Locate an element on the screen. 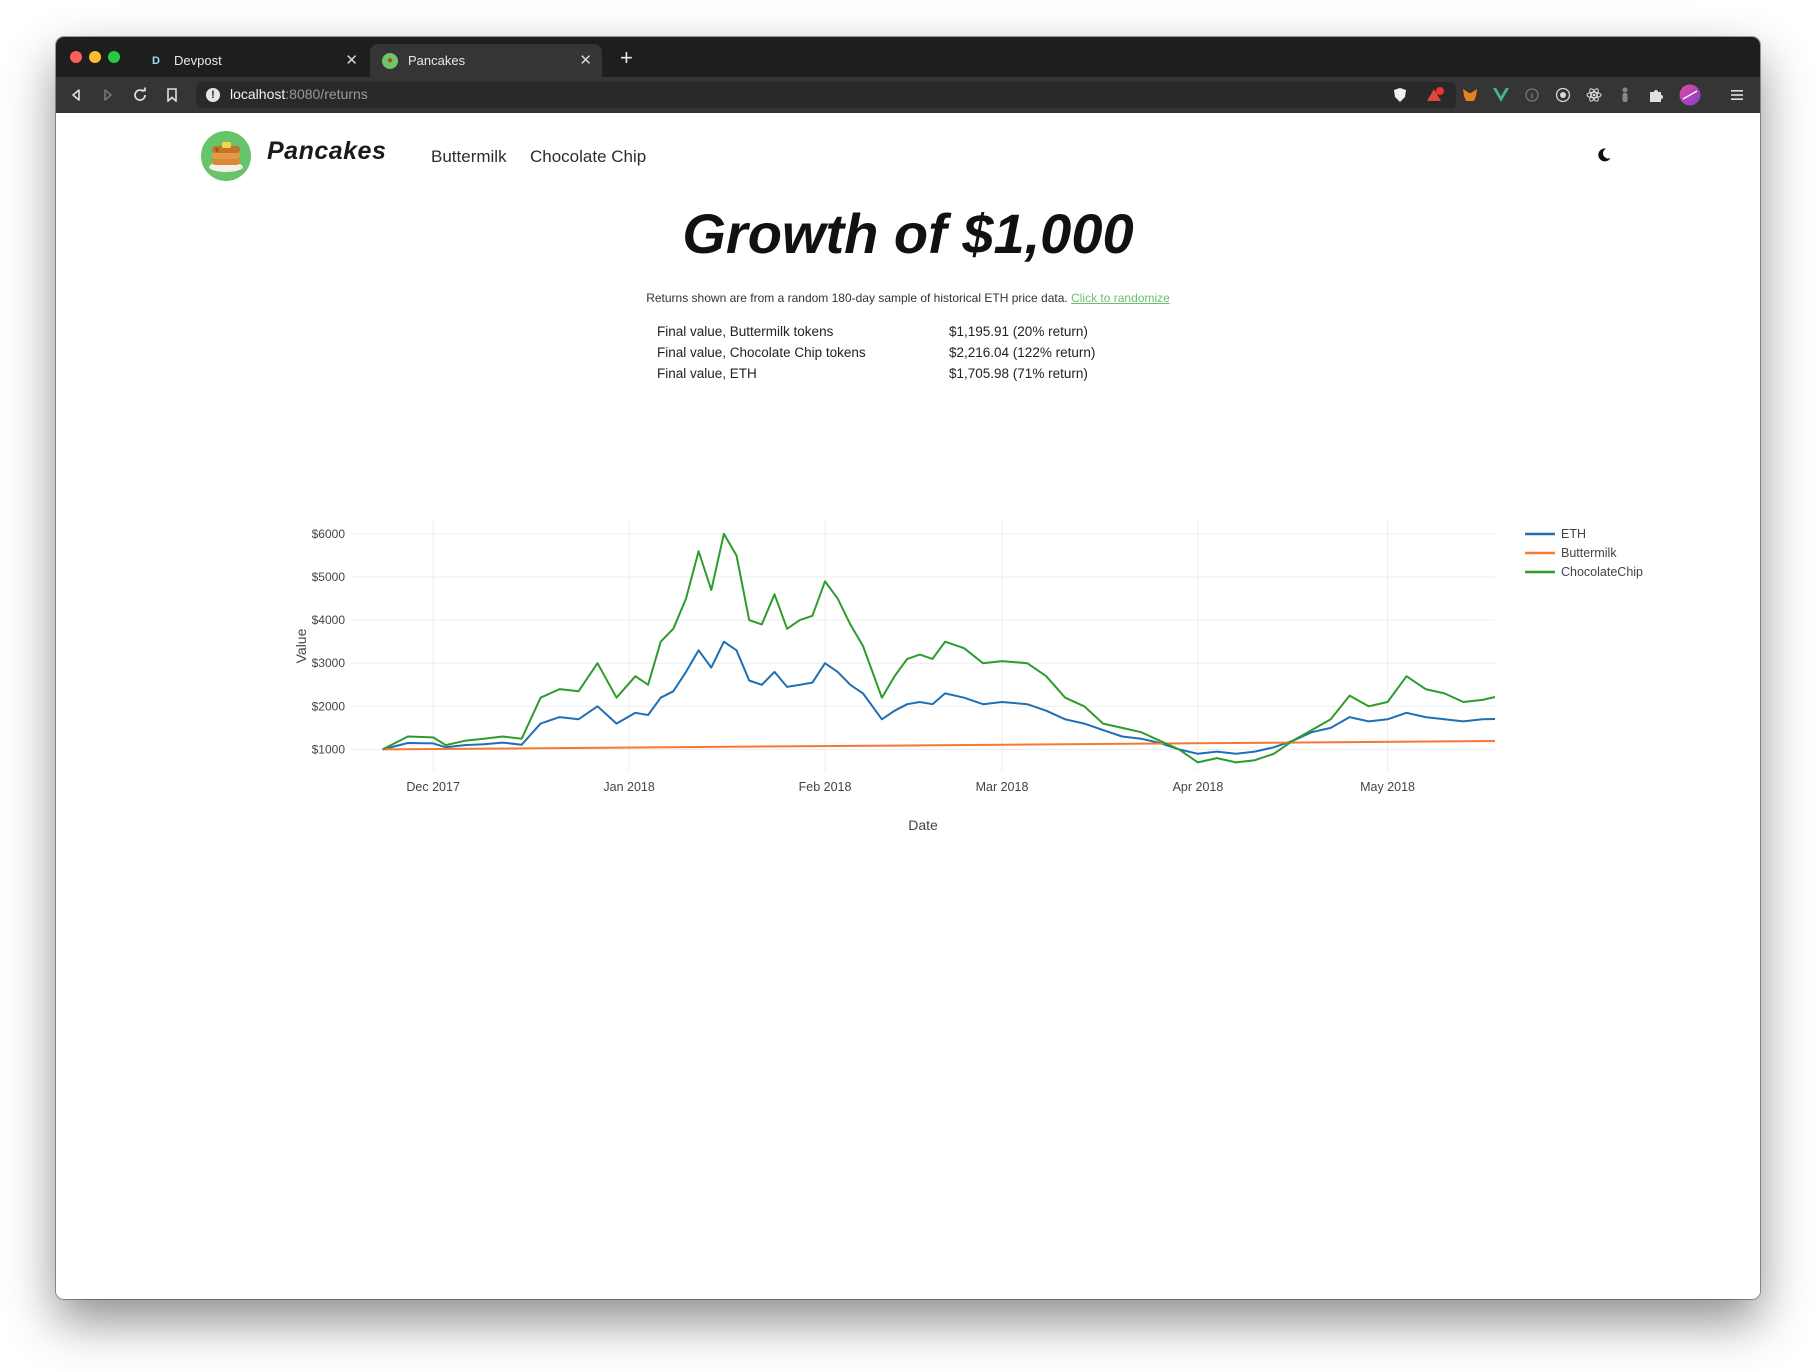 The width and height of the screenshot is (1816, 1372). forward-icon is located at coordinates (108, 95).